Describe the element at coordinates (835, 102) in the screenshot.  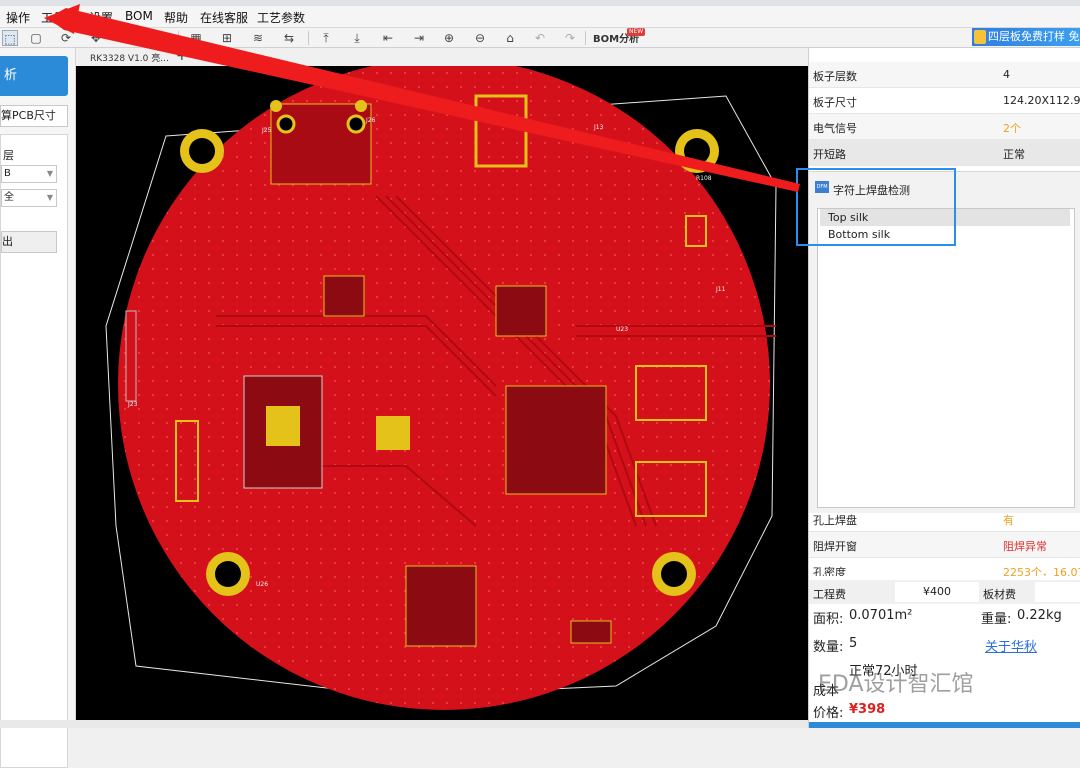
I see `info-key: 板子尺寸` at that location.